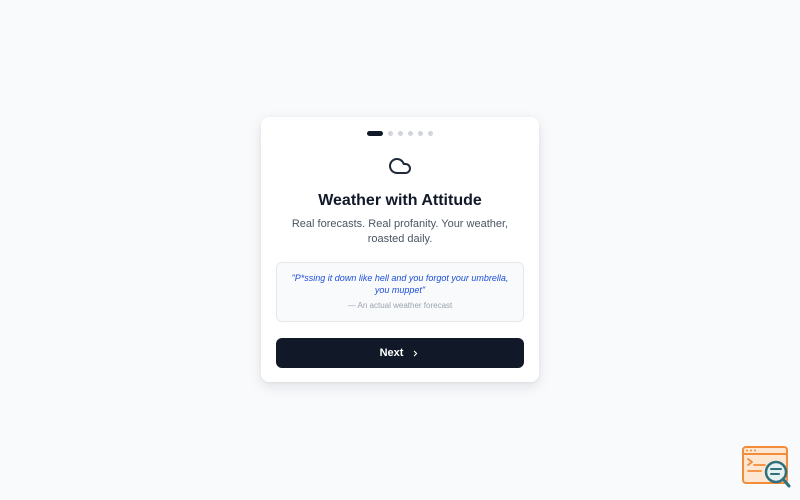 The height and width of the screenshot is (500, 800). What do you see at coordinates (391, 353) in the screenshot?
I see `next-button-label: Next` at bounding box center [391, 353].